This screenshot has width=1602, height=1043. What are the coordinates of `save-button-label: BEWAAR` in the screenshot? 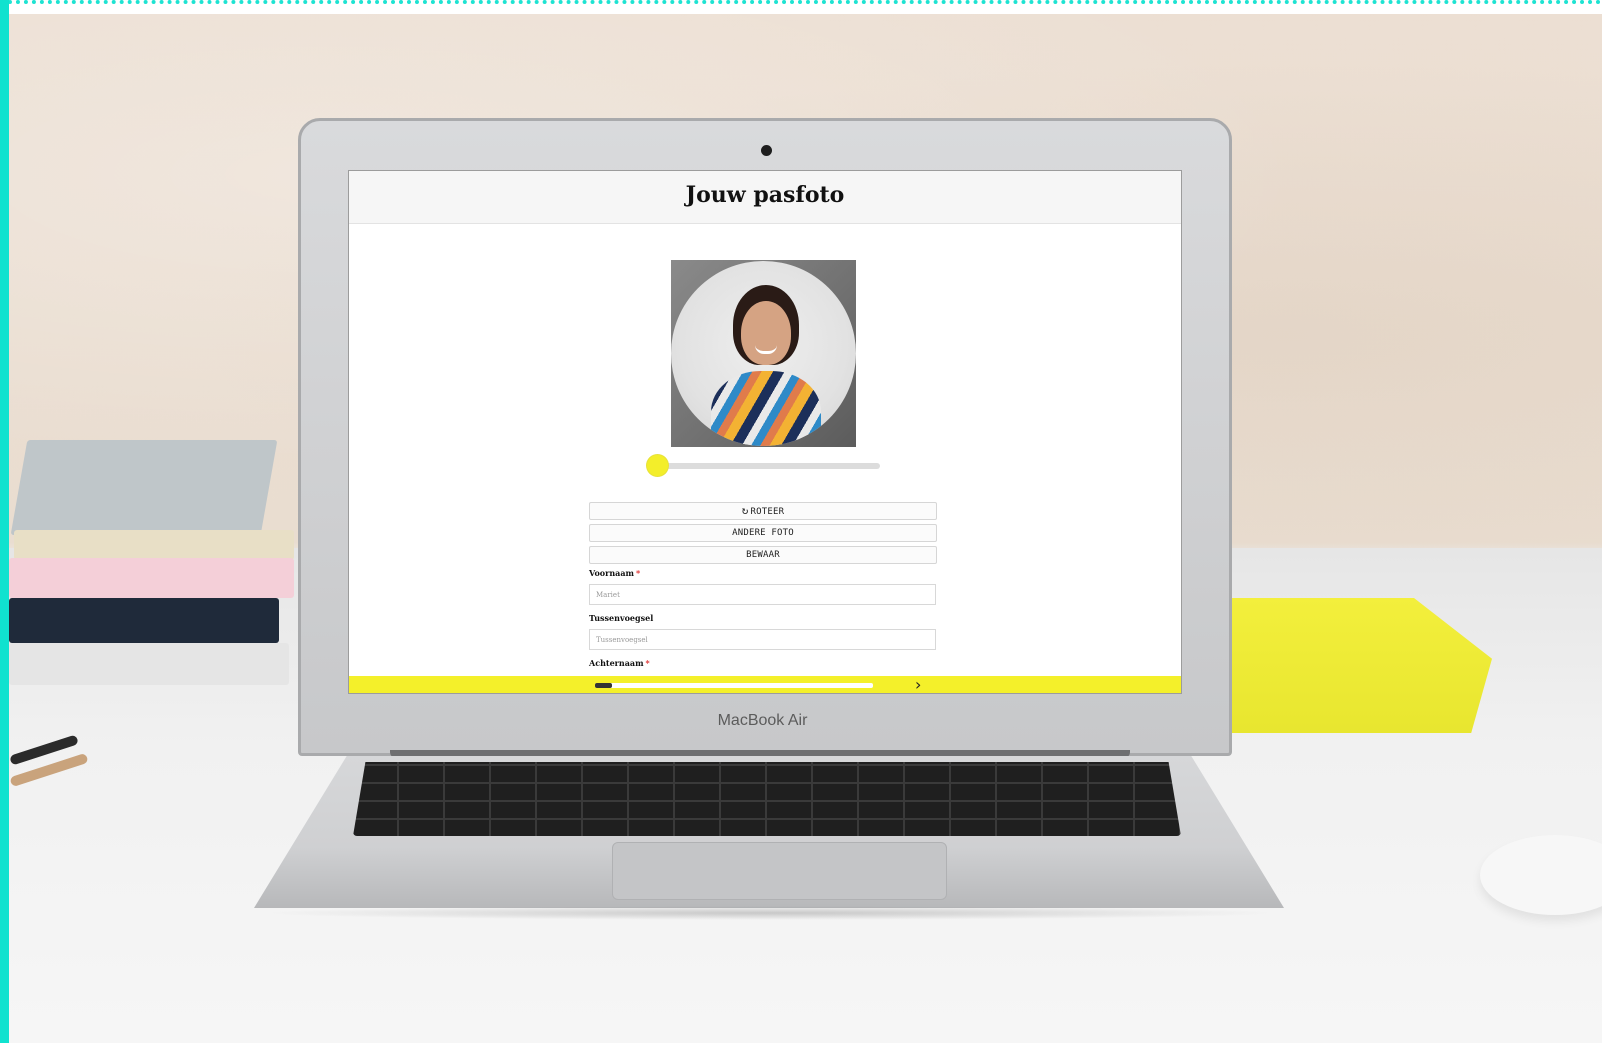 It's located at (763, 555).